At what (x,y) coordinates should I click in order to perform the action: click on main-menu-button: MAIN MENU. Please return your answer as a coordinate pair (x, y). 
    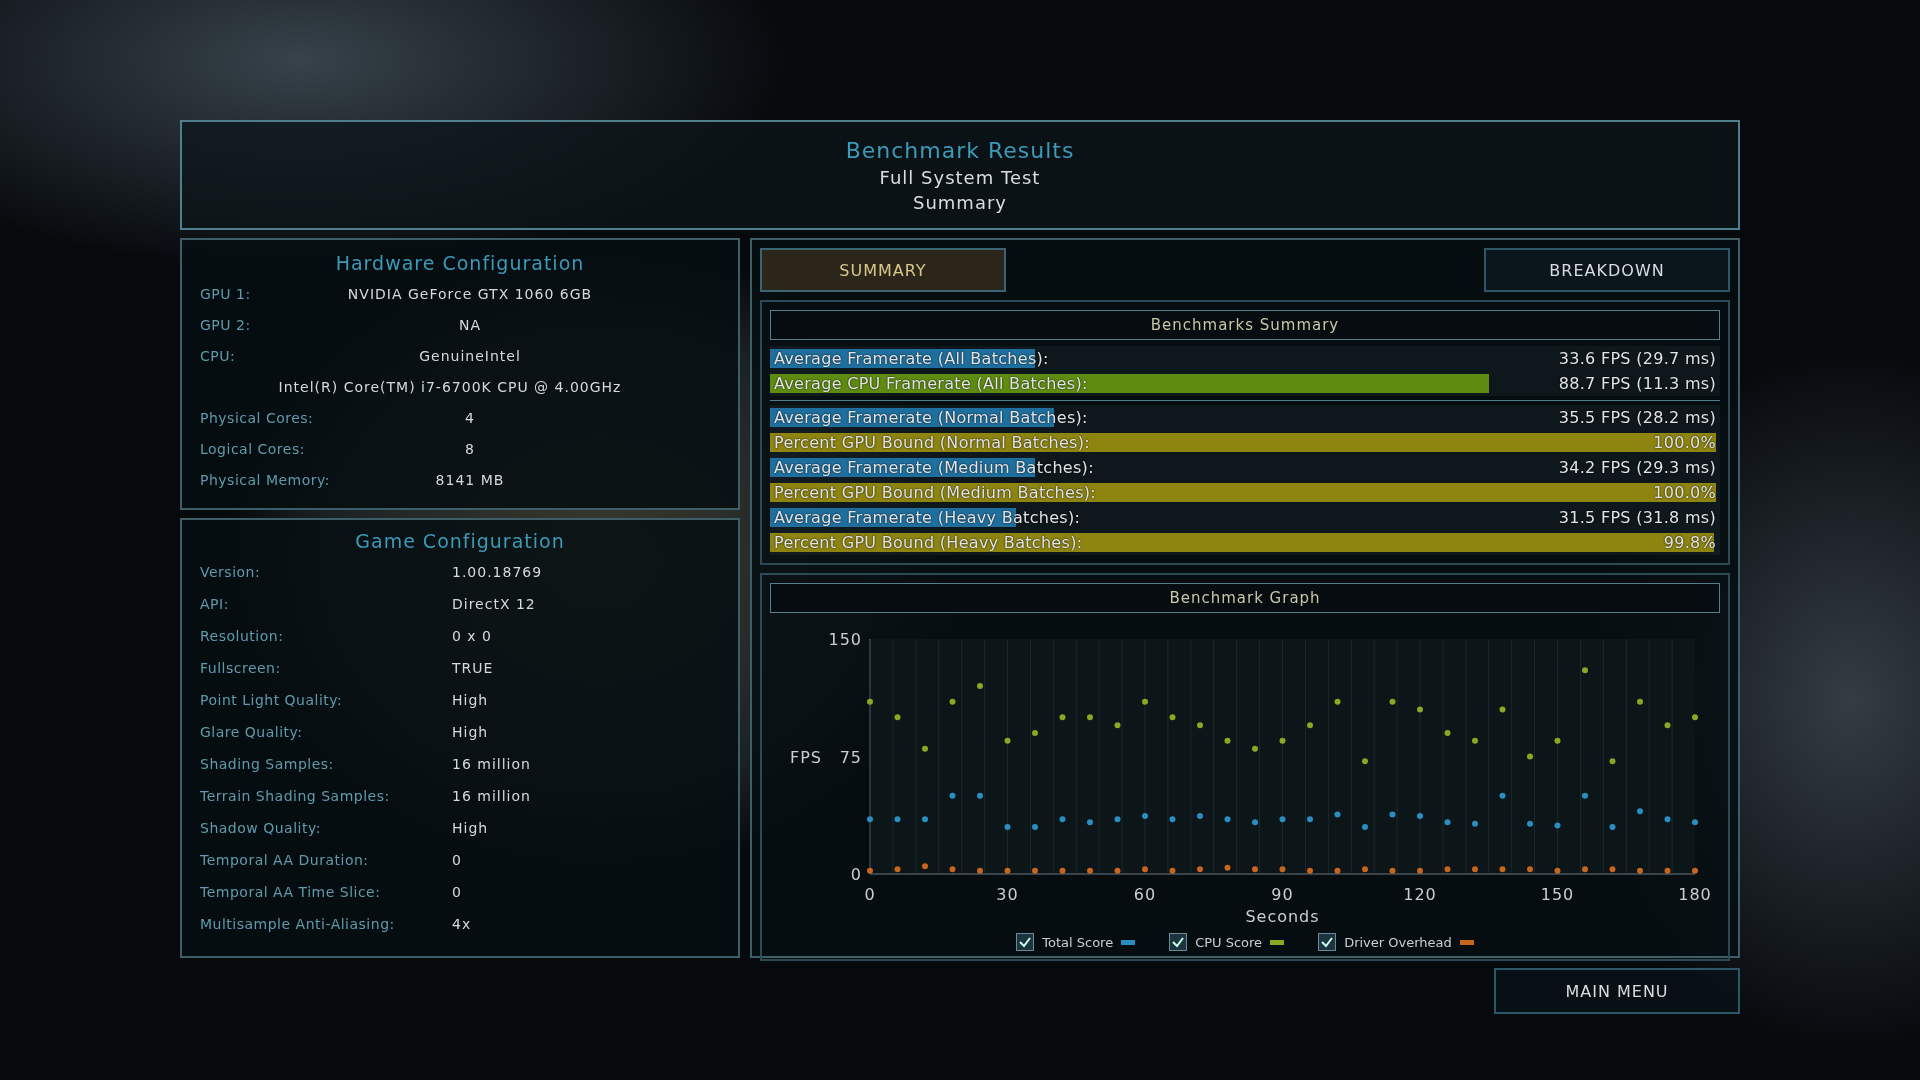
    Looking at the image, I should click on (1617, 991).